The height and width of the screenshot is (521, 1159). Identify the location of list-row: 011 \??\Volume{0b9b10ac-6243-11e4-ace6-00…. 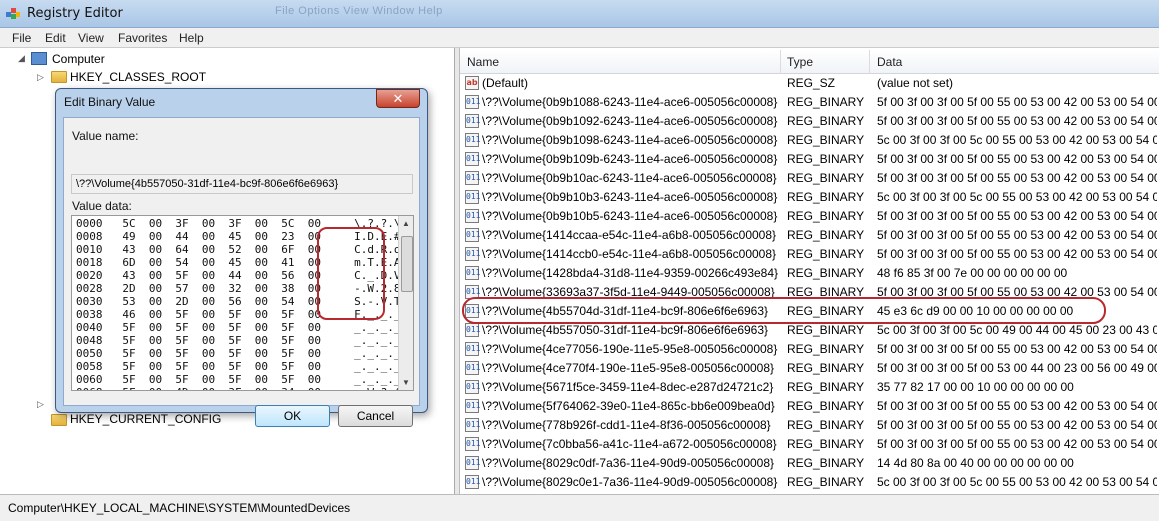
(809, 178).